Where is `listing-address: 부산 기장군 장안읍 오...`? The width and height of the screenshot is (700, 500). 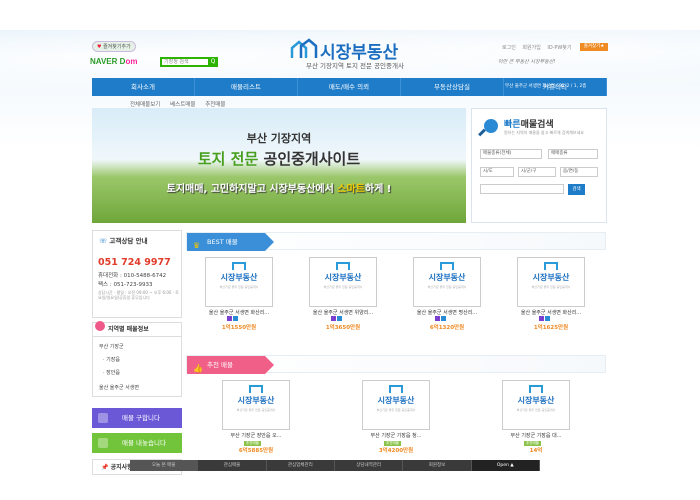
listing-address: 부산 기장군 장안읍 오... is located at coordinates (256, 435).